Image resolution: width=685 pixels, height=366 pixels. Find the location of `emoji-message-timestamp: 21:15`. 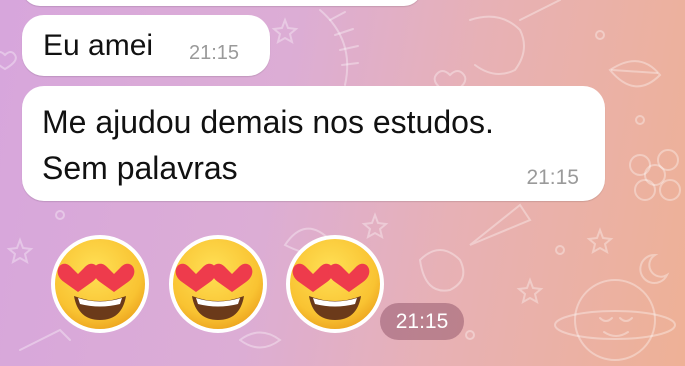

emoji-message-timestamp: 21:15 is located at coordinates (422, 321).